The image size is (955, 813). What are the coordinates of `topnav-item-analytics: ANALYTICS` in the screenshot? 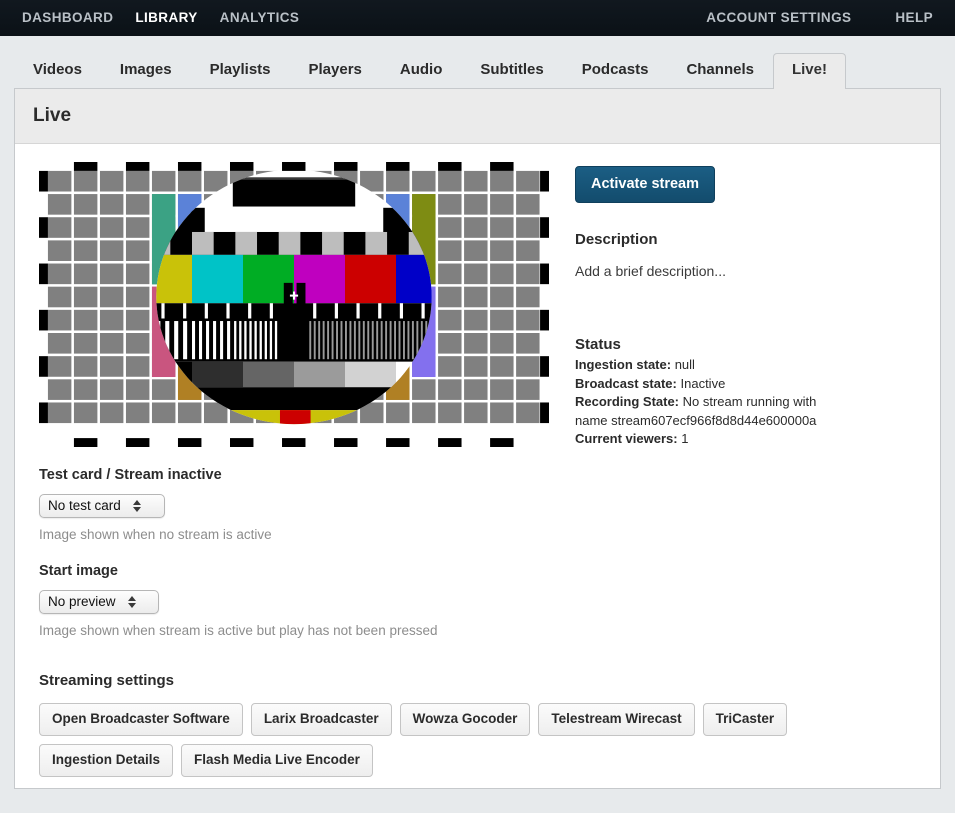 It's located at (271, 18).